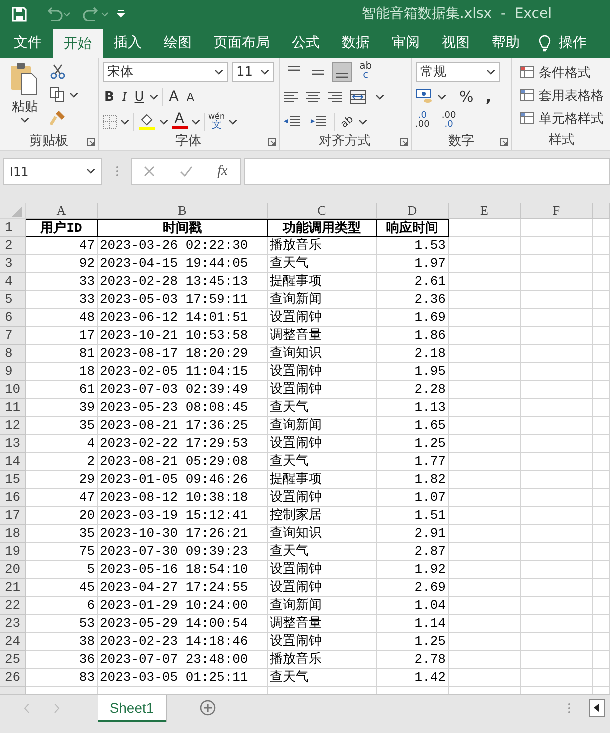 The height and width of the screenshot is (733, 610). Describe the element at coordinates (58, 118) in the screenshot. I see `format-painter-icon` at that location.